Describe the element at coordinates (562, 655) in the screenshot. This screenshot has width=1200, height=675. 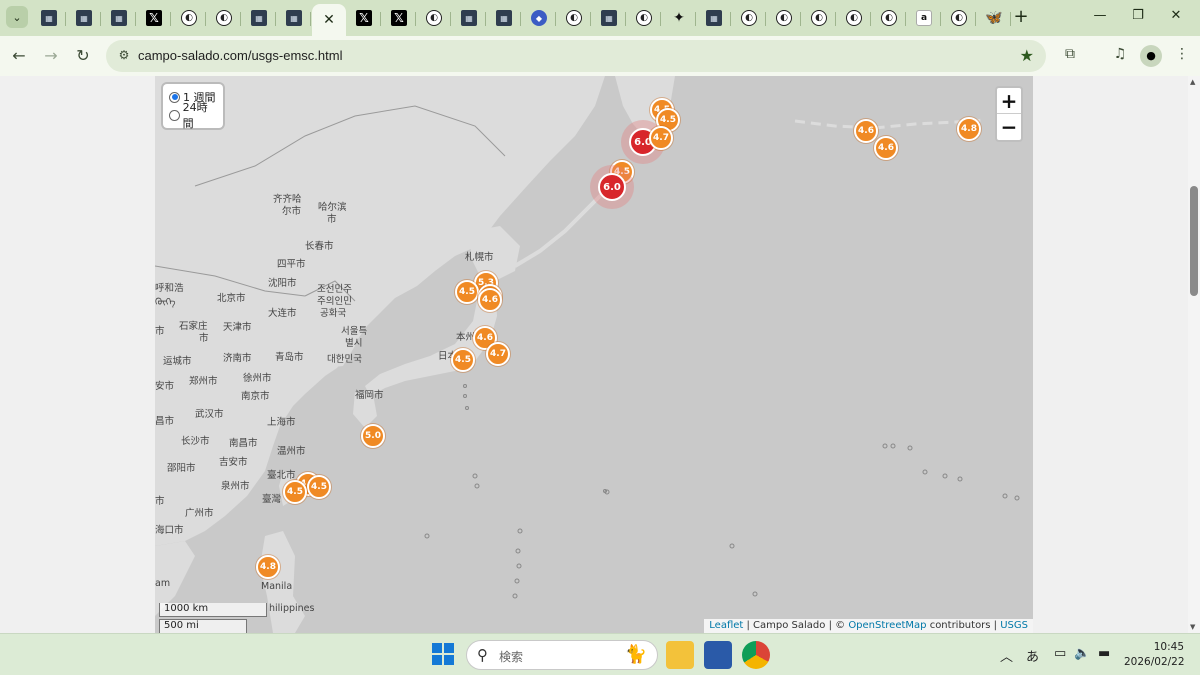
I see `taskbar-search: ⚲ 検索 🐈` at that location.